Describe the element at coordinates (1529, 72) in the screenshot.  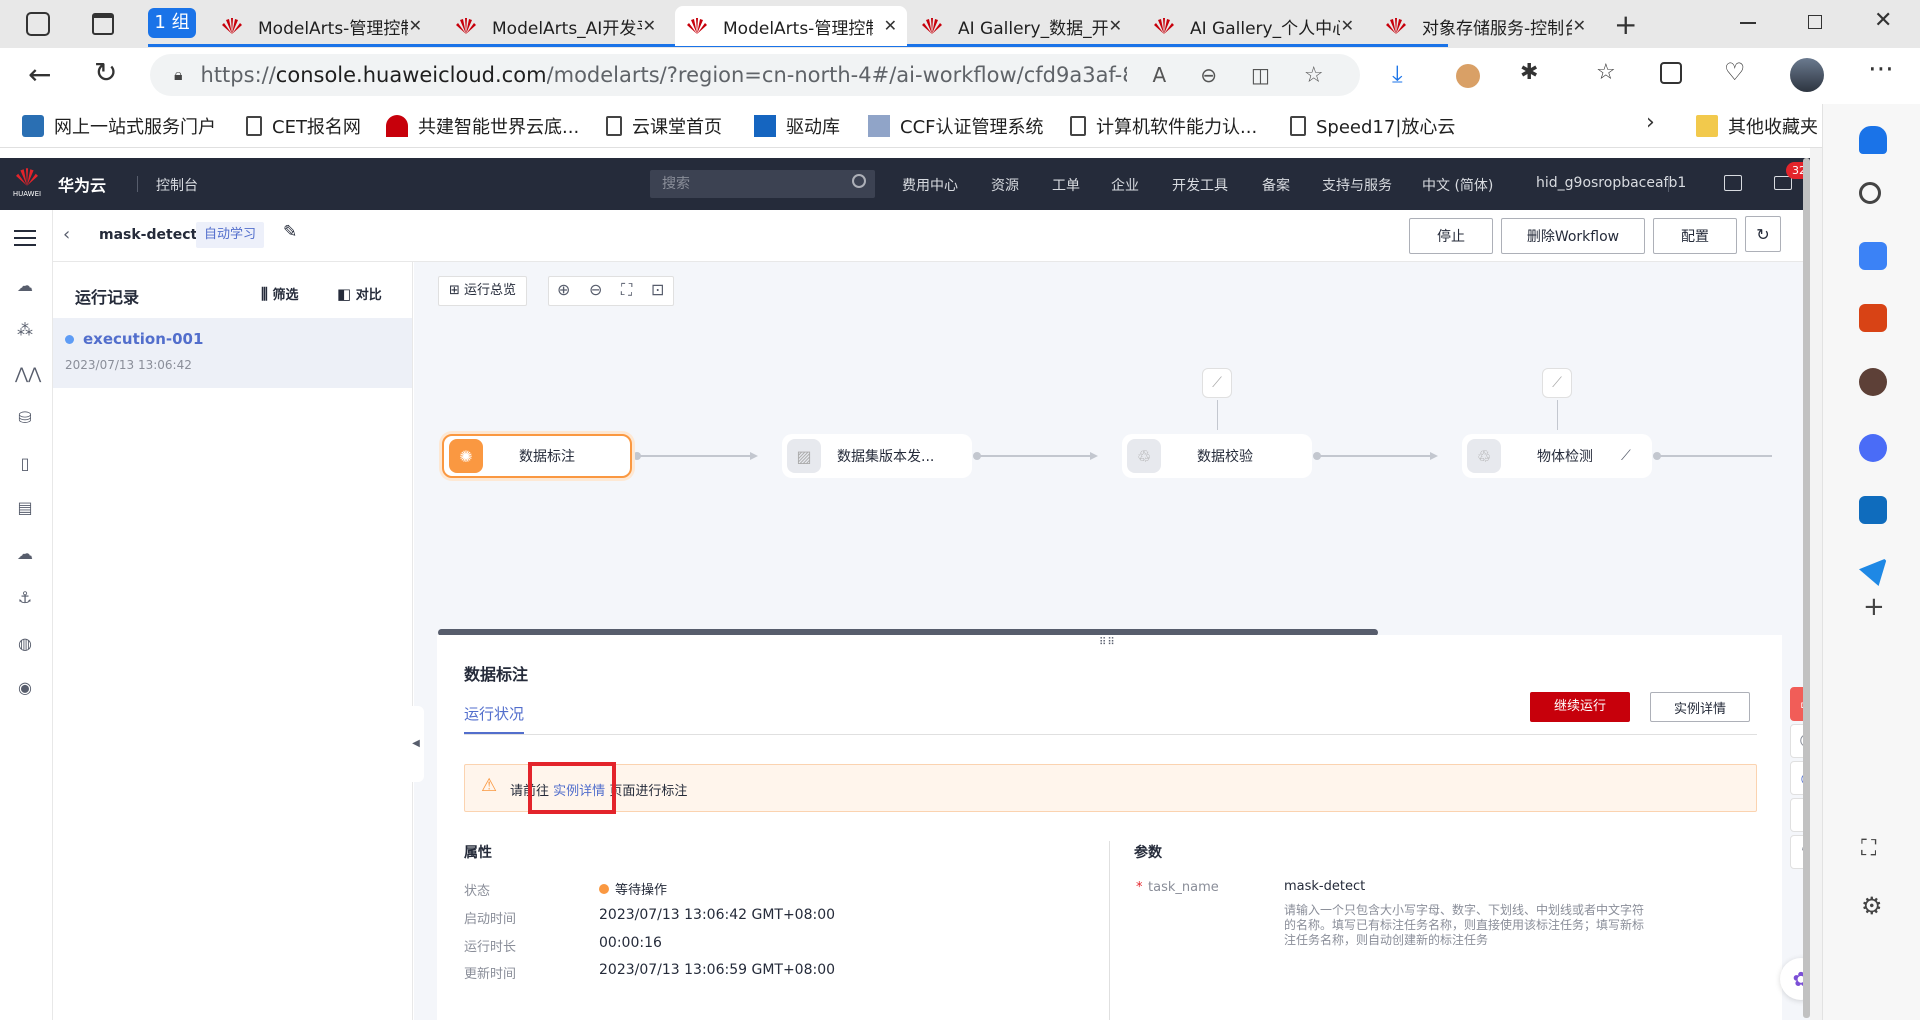
I see `extensions-icon: ✱` at that location.